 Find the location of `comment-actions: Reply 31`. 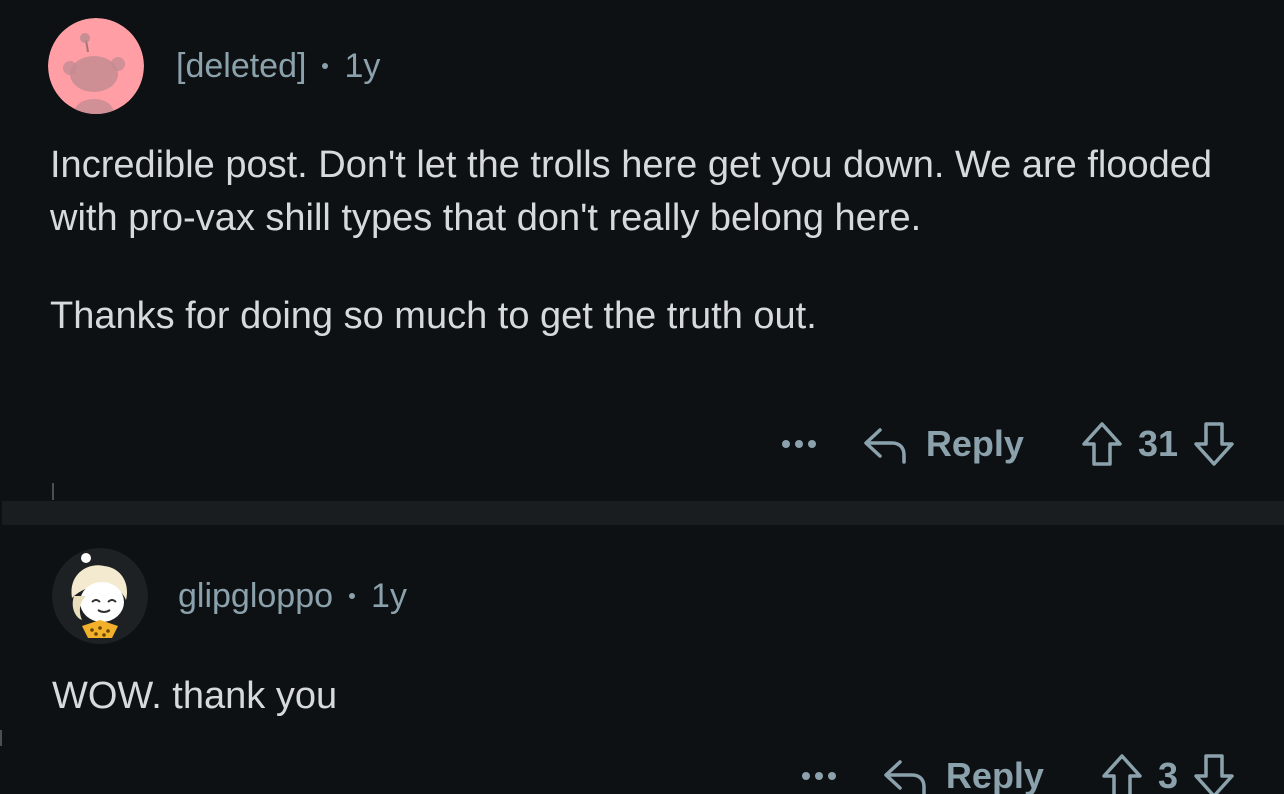

comment-actions: Reply 31 is located at coordinates (1008, 444).